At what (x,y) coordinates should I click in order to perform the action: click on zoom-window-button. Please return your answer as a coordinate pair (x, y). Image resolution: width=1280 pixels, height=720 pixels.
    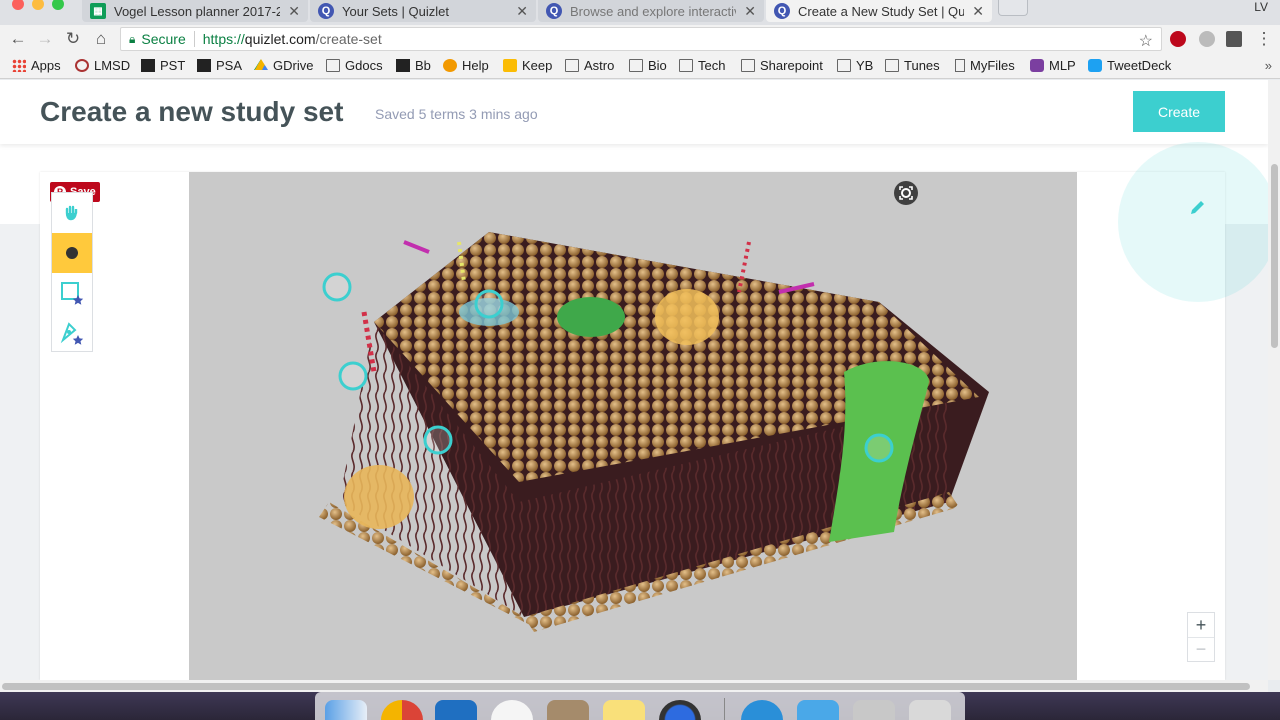
    Looking at the image, I should click on (58, 5).